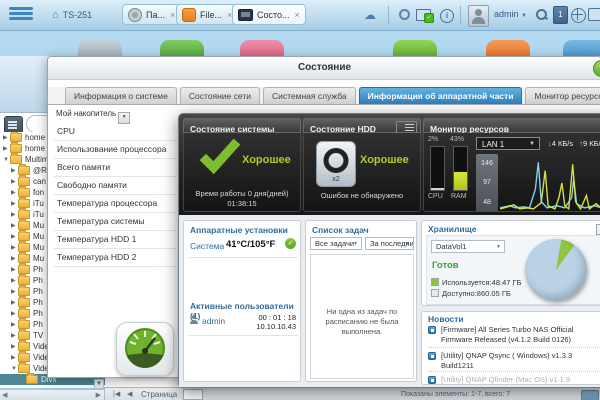 The height and width of the screenshot is (400, 600). Describe the element at coordinates (115, 204) in the screenshot. I see `metric-row: Температура процессора` at that location.